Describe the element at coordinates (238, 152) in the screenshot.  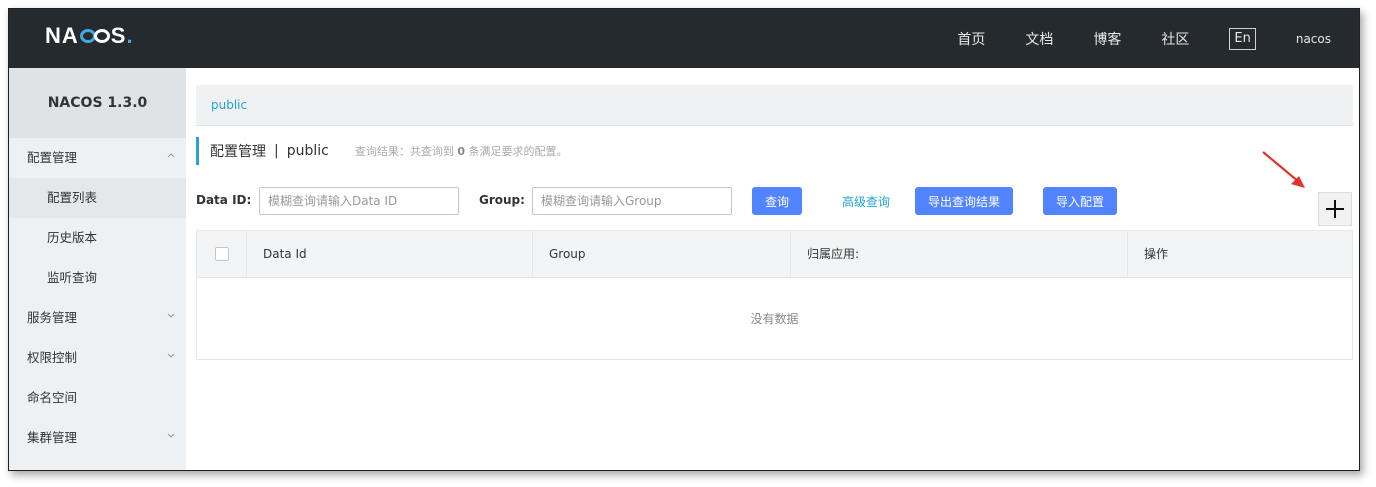
I see `title-main: 配置管理` at that location.